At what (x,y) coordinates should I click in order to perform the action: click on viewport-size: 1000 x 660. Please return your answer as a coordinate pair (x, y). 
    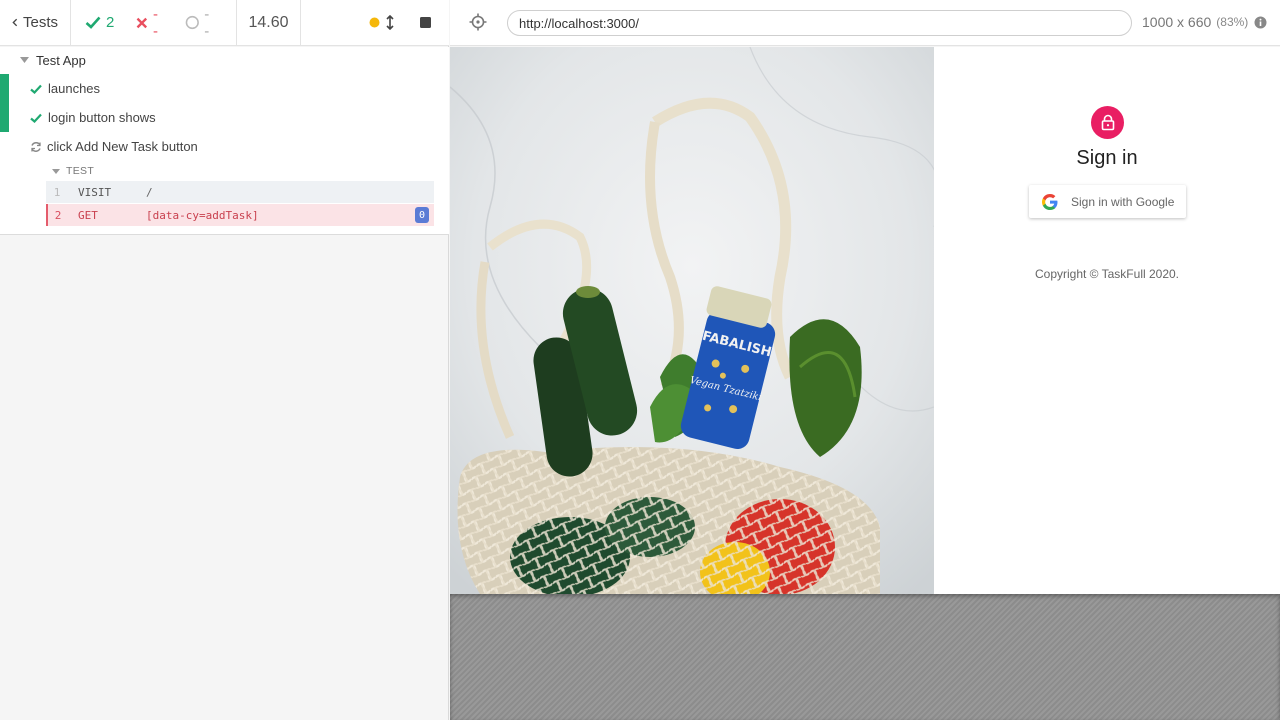
    Looking at the image, I should click on (1177, 22).